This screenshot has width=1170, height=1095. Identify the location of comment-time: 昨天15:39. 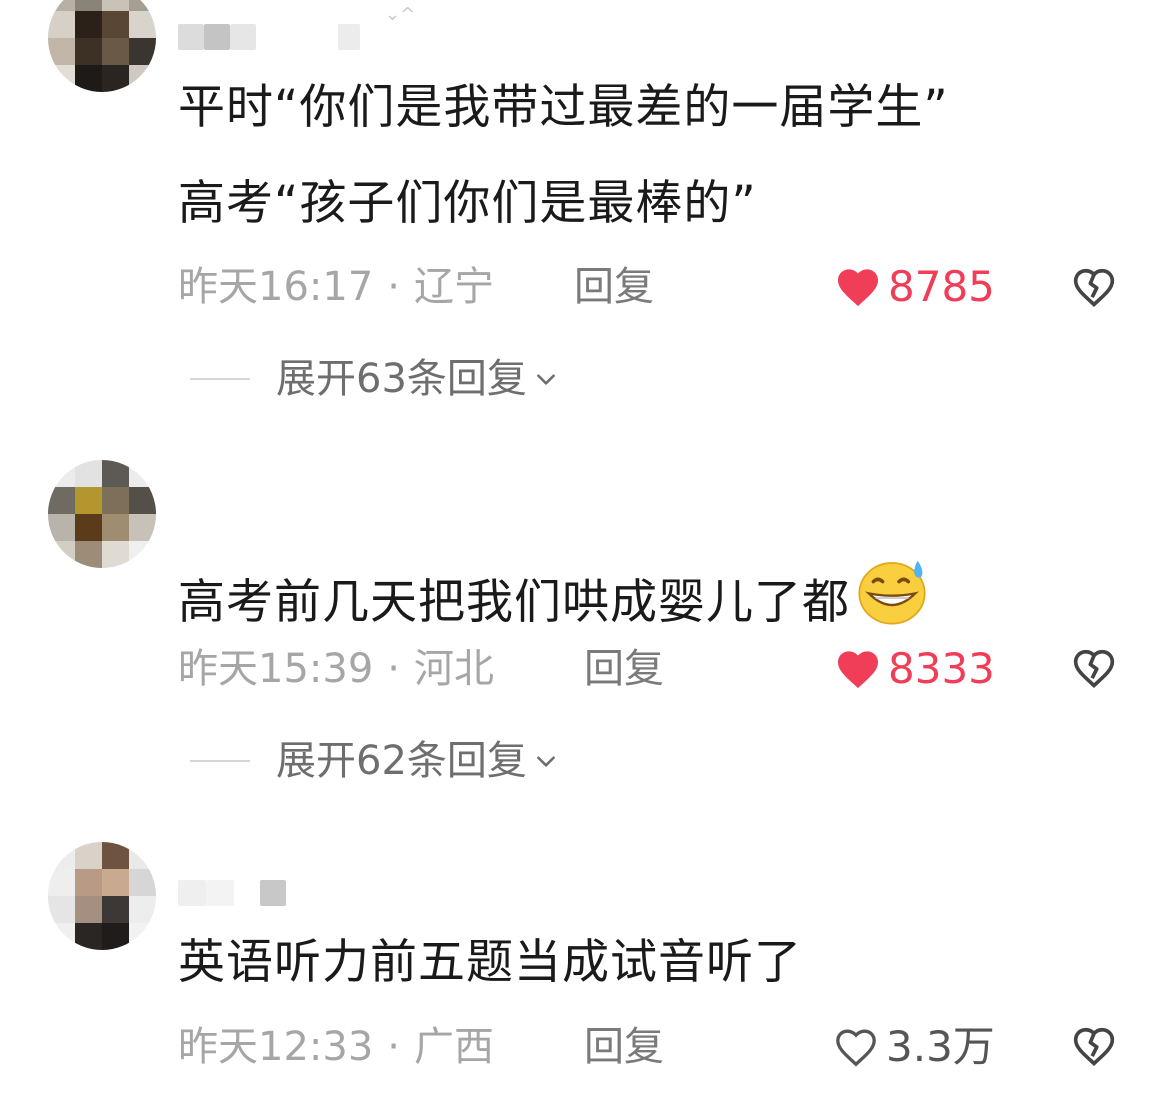
(276, 669).